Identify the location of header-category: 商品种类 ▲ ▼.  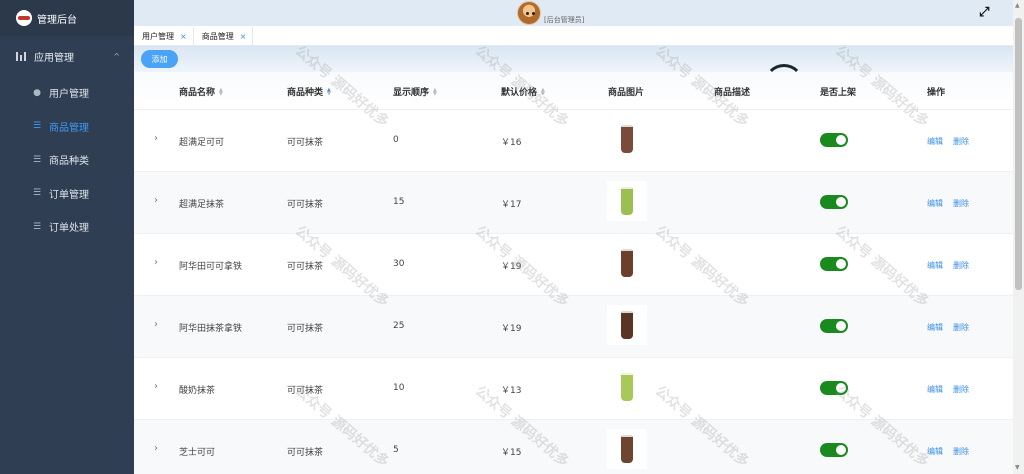
(309, 91).